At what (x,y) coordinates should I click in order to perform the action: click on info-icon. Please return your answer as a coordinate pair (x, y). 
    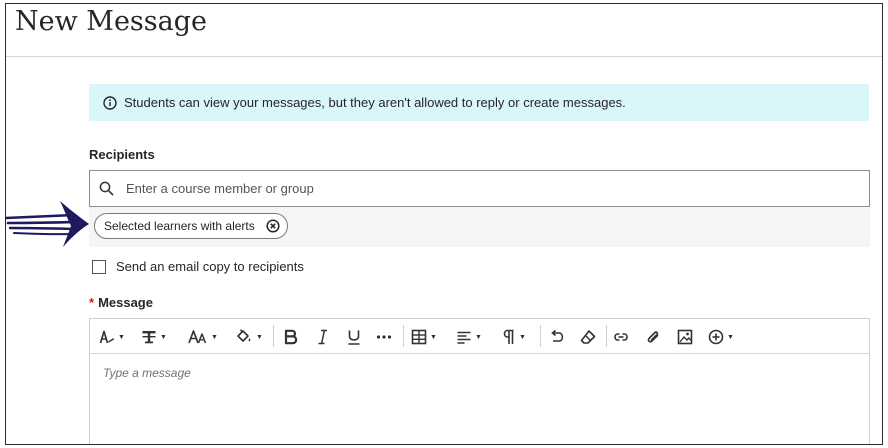
    Looking at the image, I should click on (110, 102).